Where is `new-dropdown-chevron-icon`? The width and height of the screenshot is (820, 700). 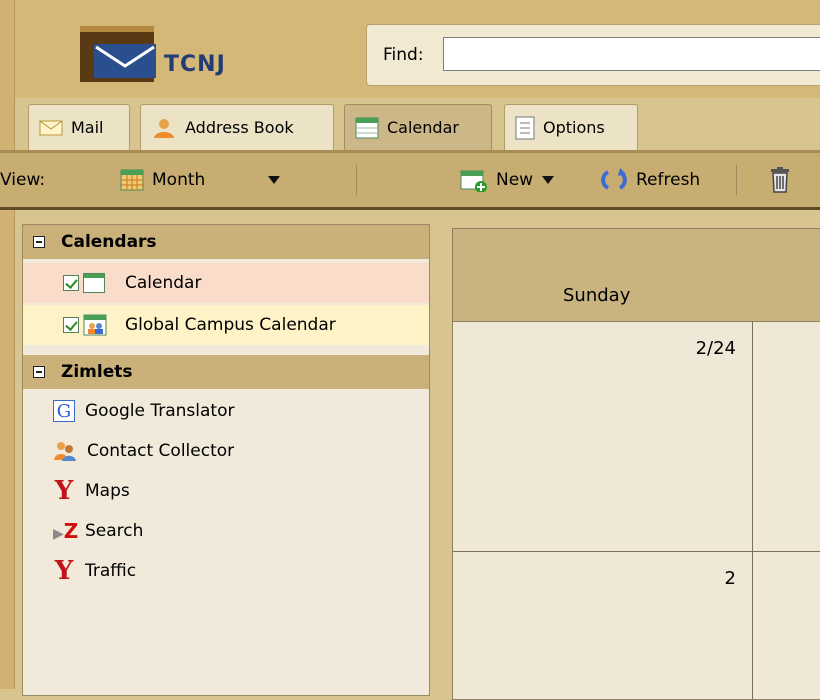
new-dropdown-chevron-icon is located at coordinates (548, 180).